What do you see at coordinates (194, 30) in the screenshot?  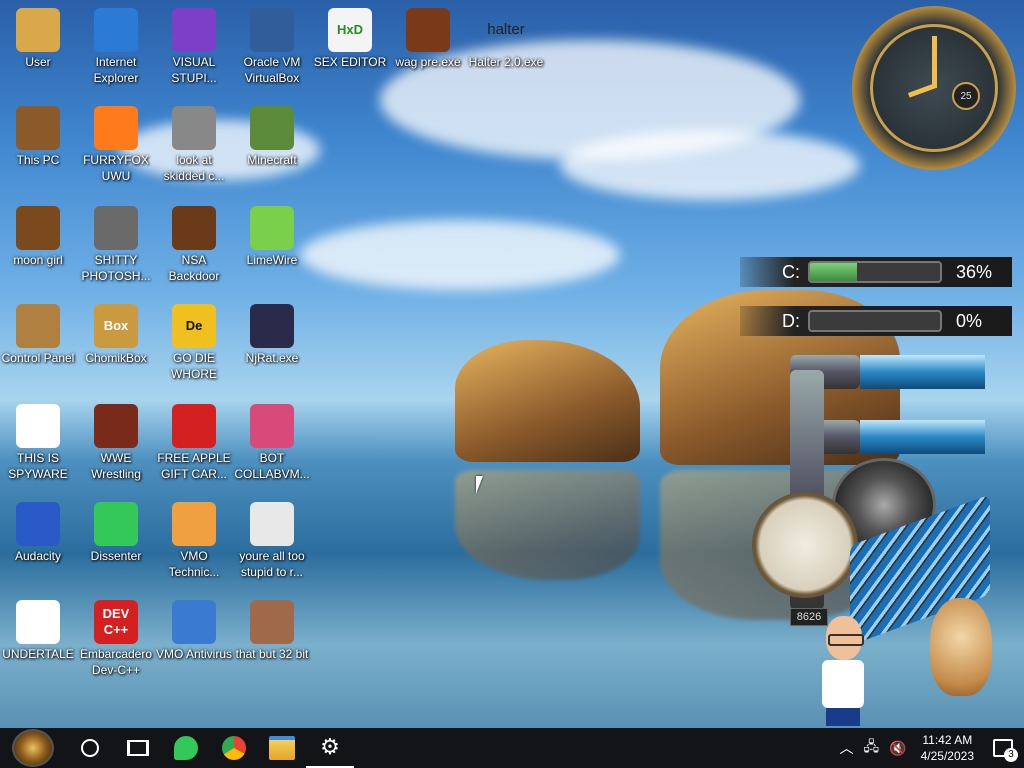 I see `visual-studio-icon` at bounding box center [194, 30].